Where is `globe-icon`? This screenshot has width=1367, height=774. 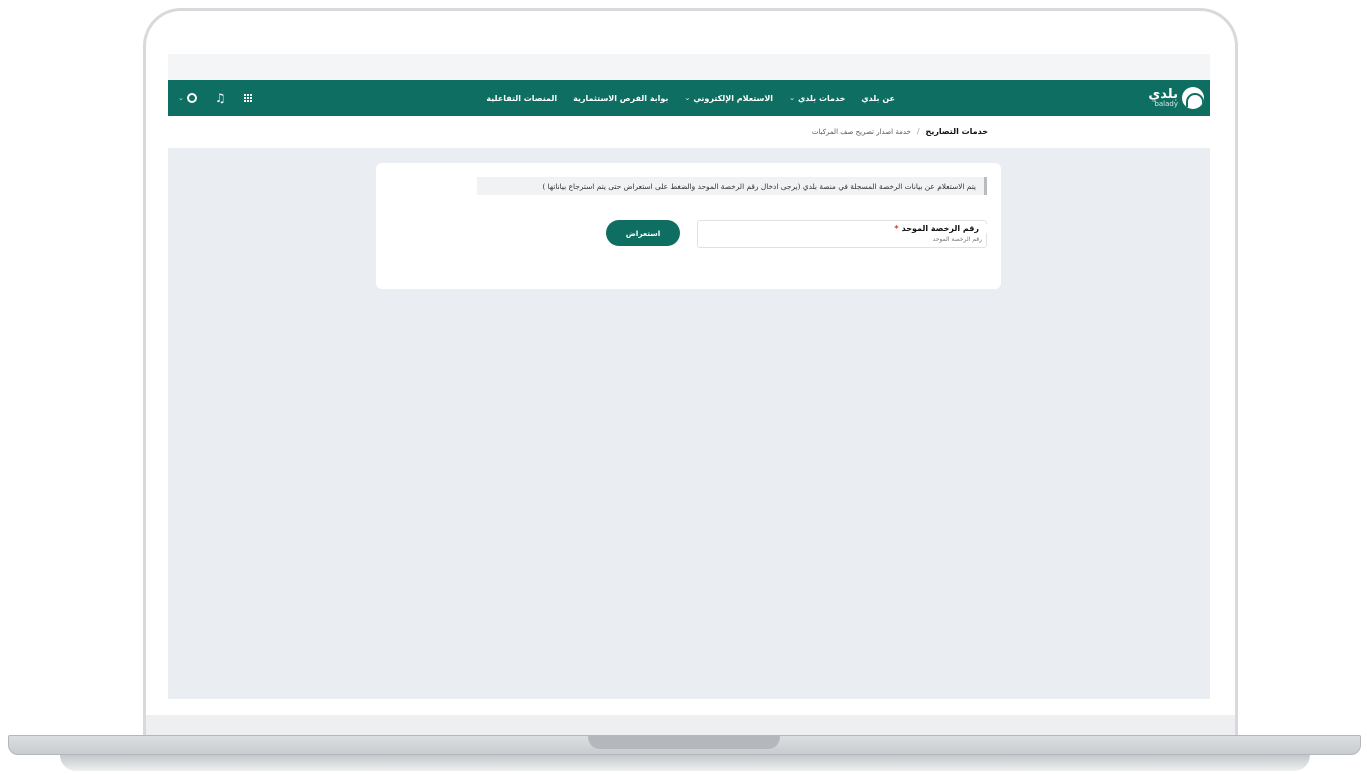 globe-icon is located at coordinates (191, 98).